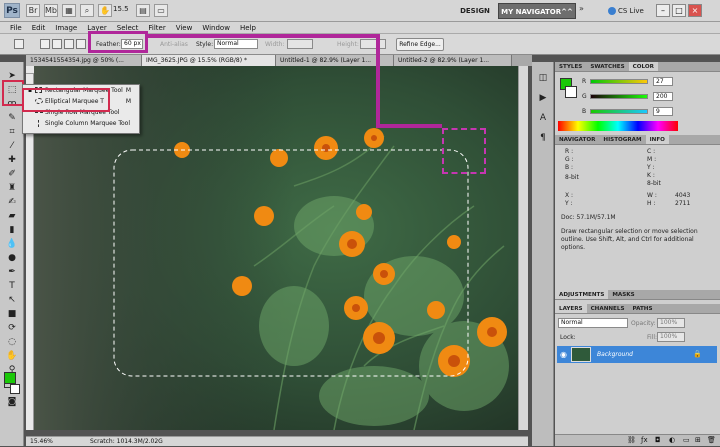 The height and width of the screenshot is (447, 720). What do you see at coordinates (10, 378) in the screenshot?
I see `foreground-color-fill` at bounding box center [10, 378].